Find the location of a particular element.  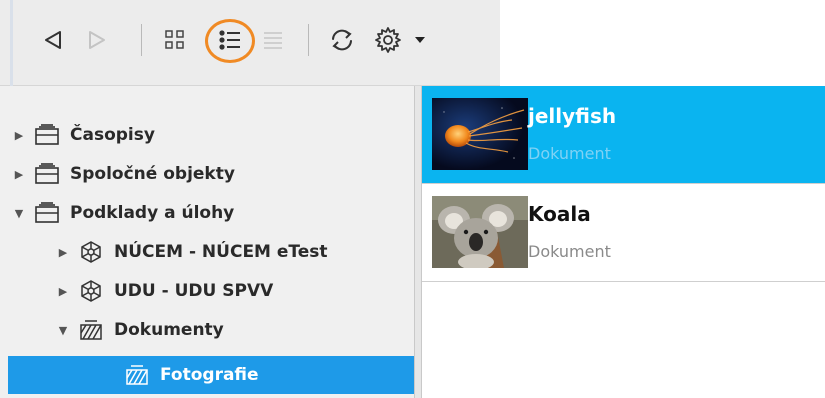

grid-view-button is located at coordinates (175, 40).